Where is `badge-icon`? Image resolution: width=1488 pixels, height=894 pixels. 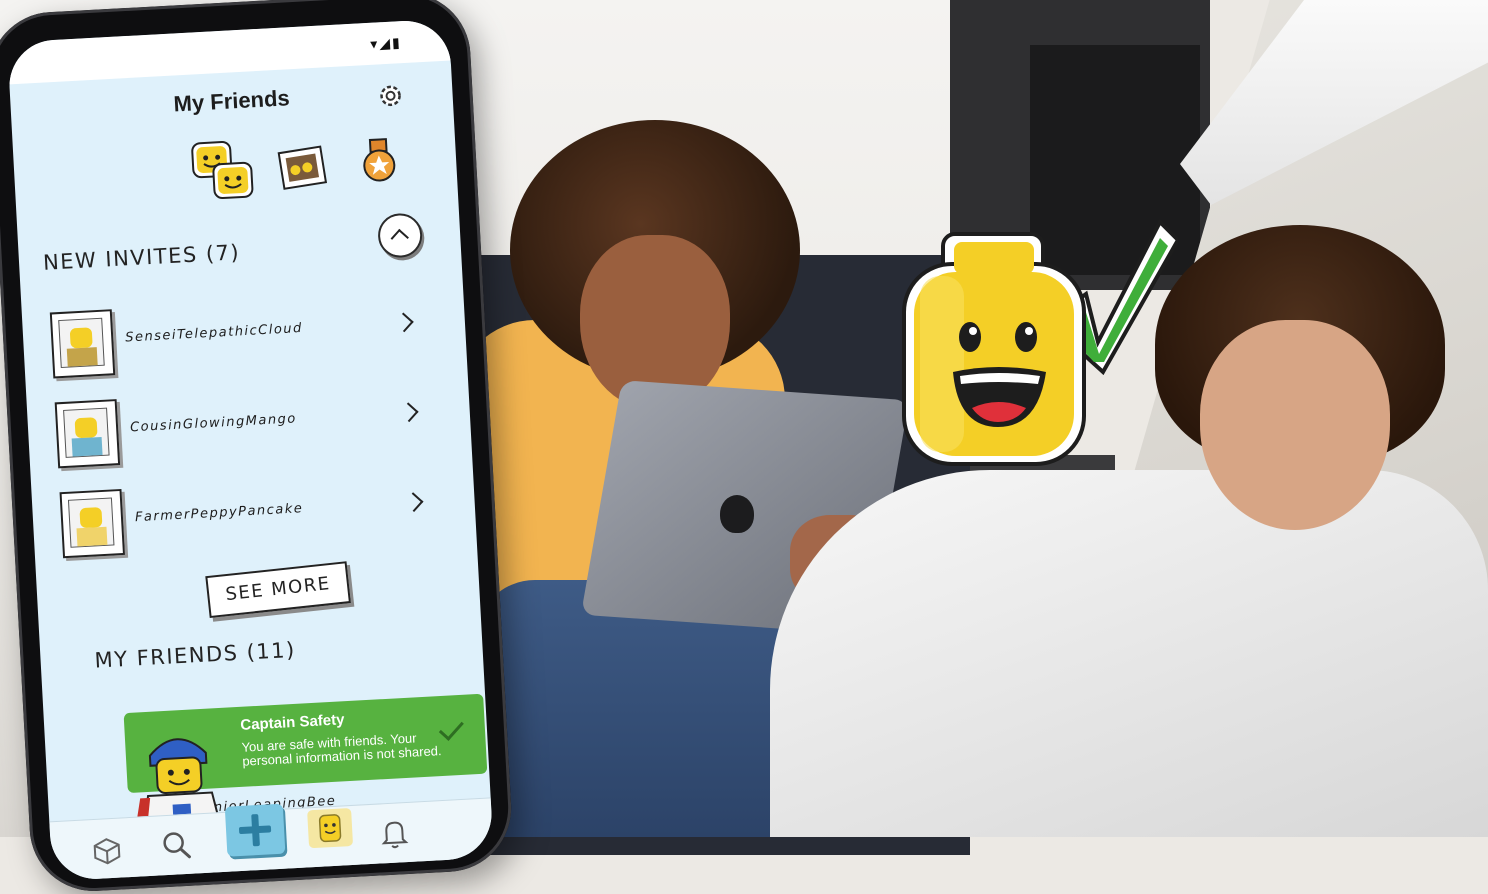 badge-icon is located at coordinates (379, 162).